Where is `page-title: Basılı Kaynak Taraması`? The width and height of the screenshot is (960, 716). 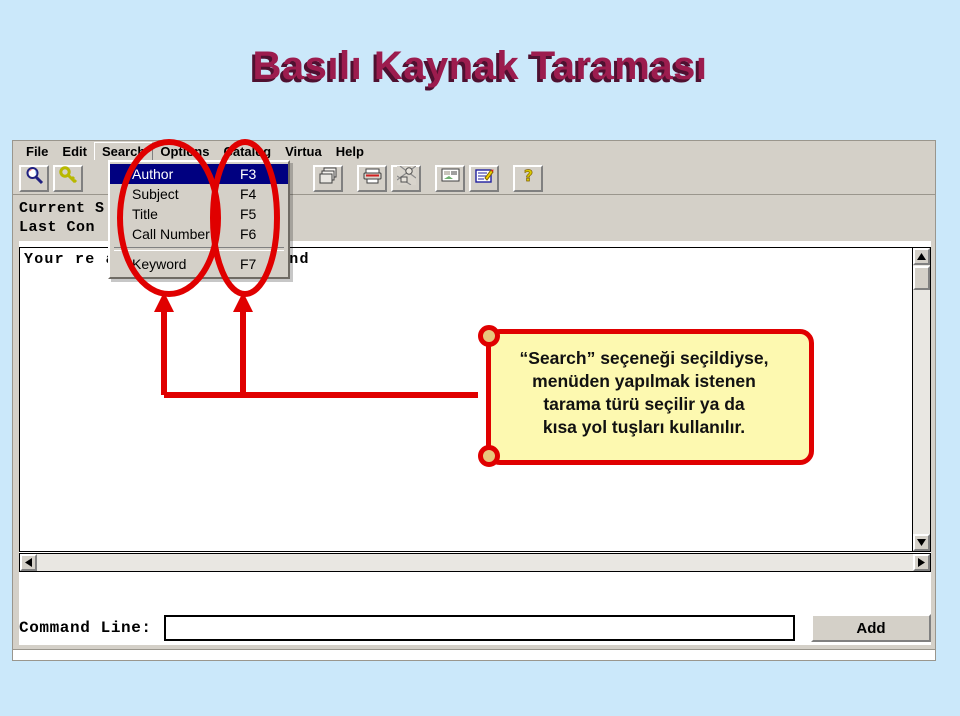
page-title: Basılı Kaynak Taraması is located at coordinates (480, 66).